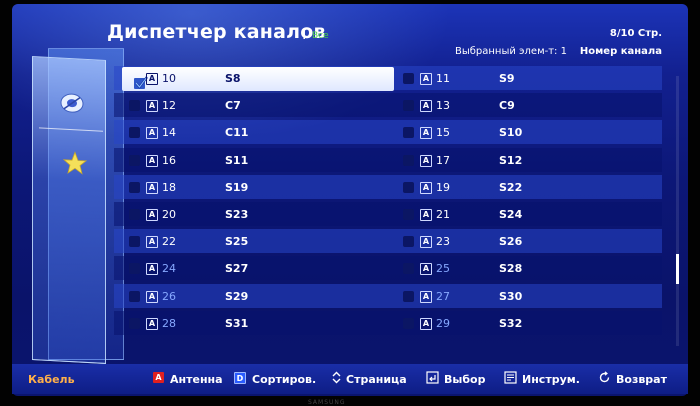 Image resolution: width=700 pixels, height=406 pixels. Describe the element at coordinates (388, 214) in the screenshot. I see `channel-row: A 20 S23 A 21 S24` at that location.